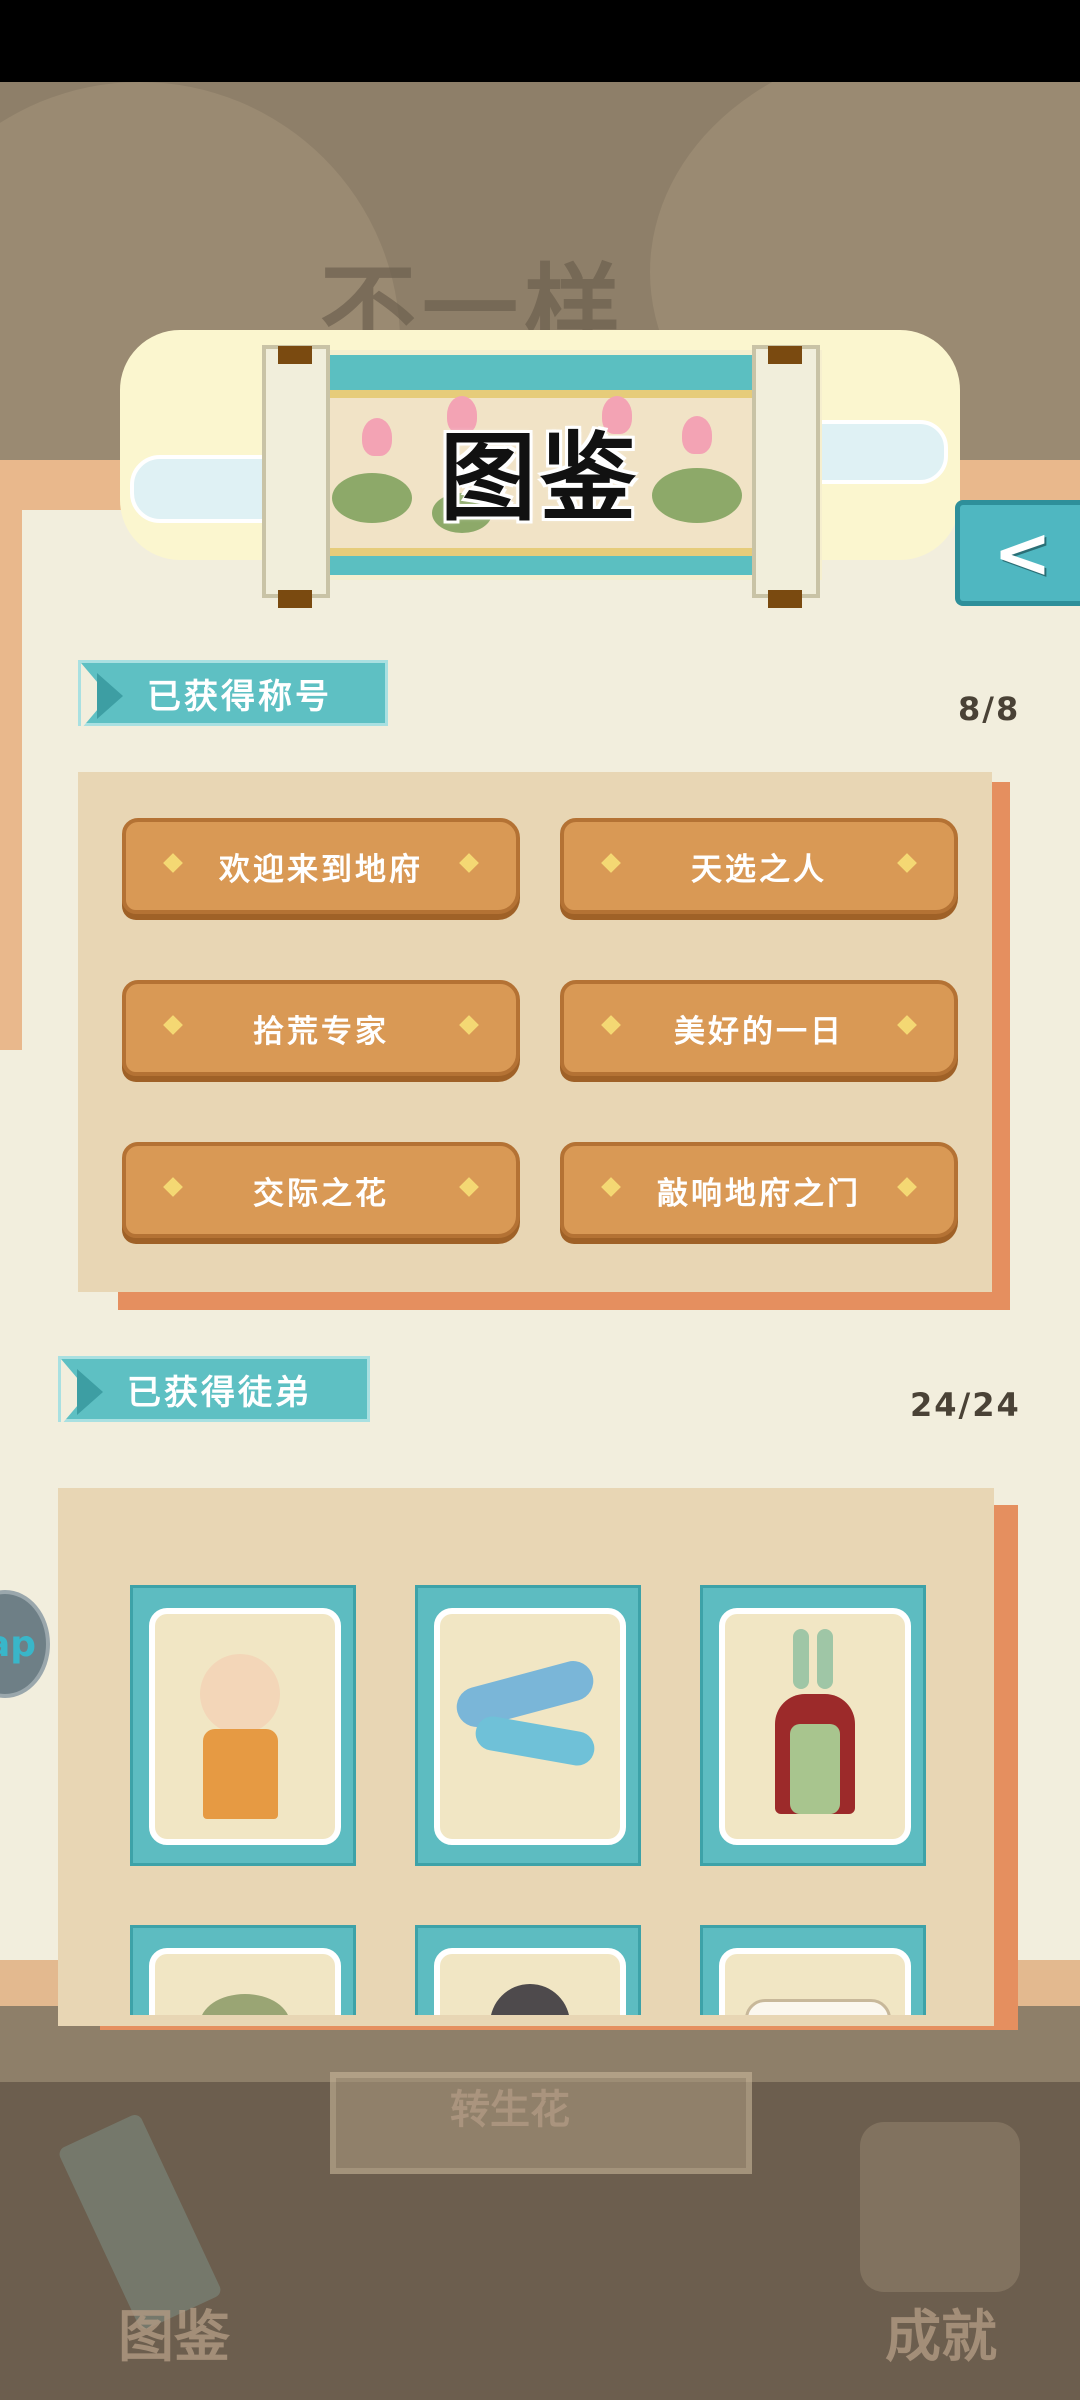 The height and width of the screenshot is (2400, 1080). What do you see at coordinates (321, 1031) in the screenshot?
I see `title-label: 拾荒专家` at bounding box center [321, 1031].